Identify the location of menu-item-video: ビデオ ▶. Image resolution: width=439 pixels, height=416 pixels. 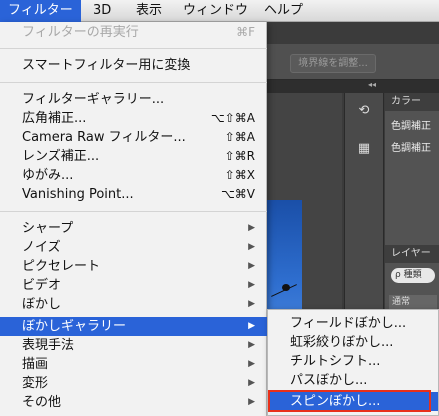
(133, 285).